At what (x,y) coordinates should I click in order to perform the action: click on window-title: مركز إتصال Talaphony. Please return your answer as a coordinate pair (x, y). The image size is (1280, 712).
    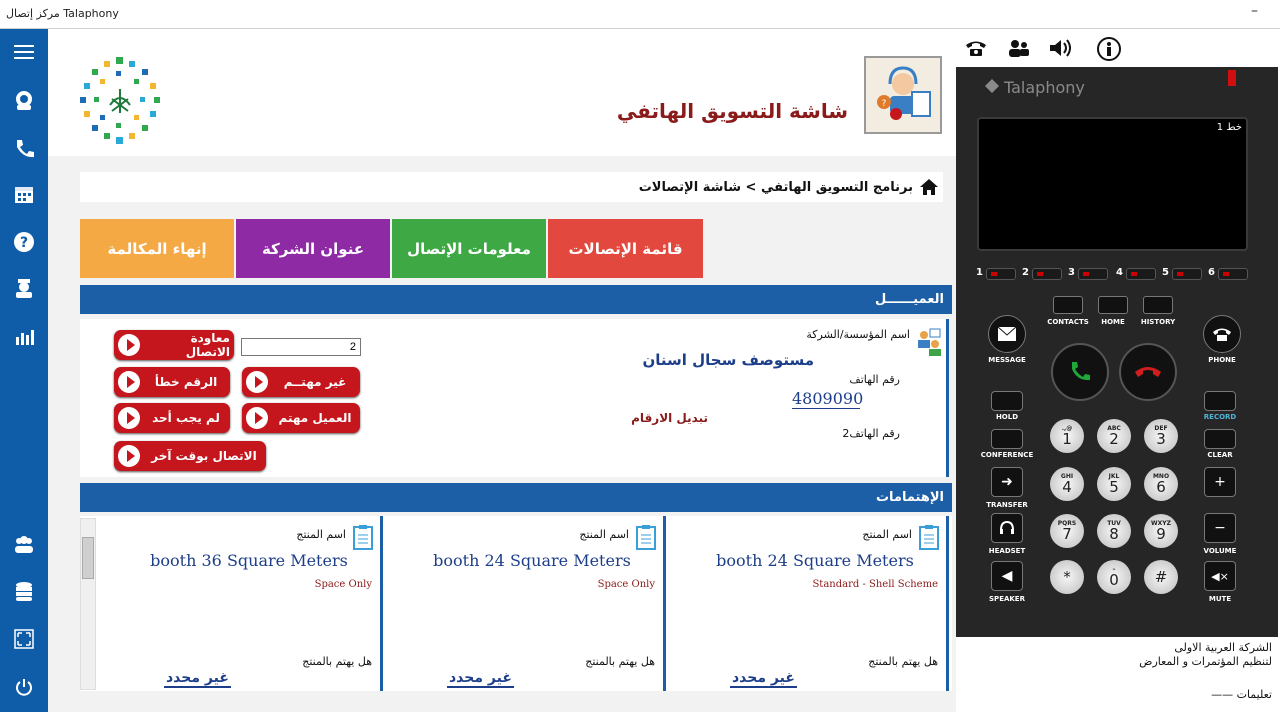
    Looking at the image, I should click on (62, 13).